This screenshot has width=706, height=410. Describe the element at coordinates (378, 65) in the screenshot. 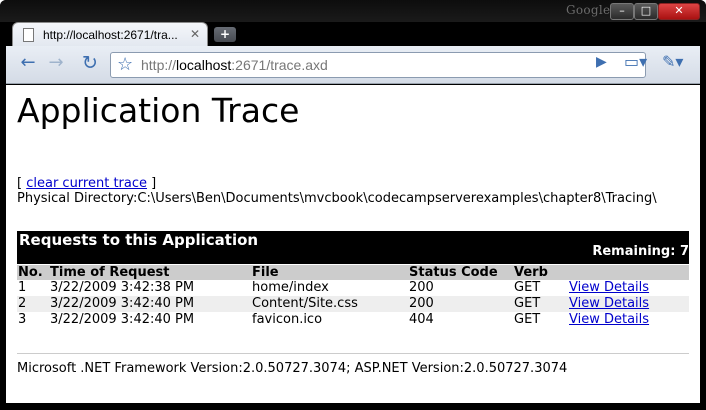

I see `address-bar: ☆ http://localhost:2671/trace.axd` at that location.